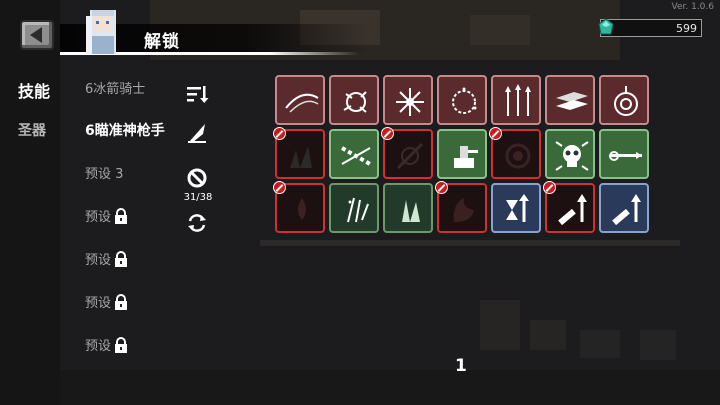  Describe the element at coordinates (32, 130) in the screenshot. I see `tab-relics: 圣器` at that location.